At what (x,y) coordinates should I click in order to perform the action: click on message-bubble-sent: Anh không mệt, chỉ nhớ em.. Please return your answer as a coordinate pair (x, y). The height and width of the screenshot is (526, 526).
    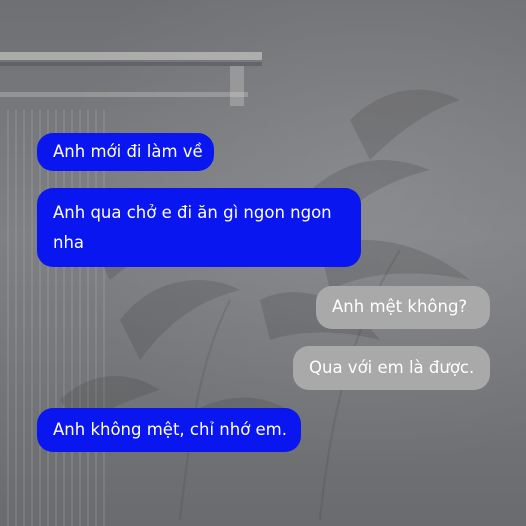
    Looking at the image, I should click on (169, 430).